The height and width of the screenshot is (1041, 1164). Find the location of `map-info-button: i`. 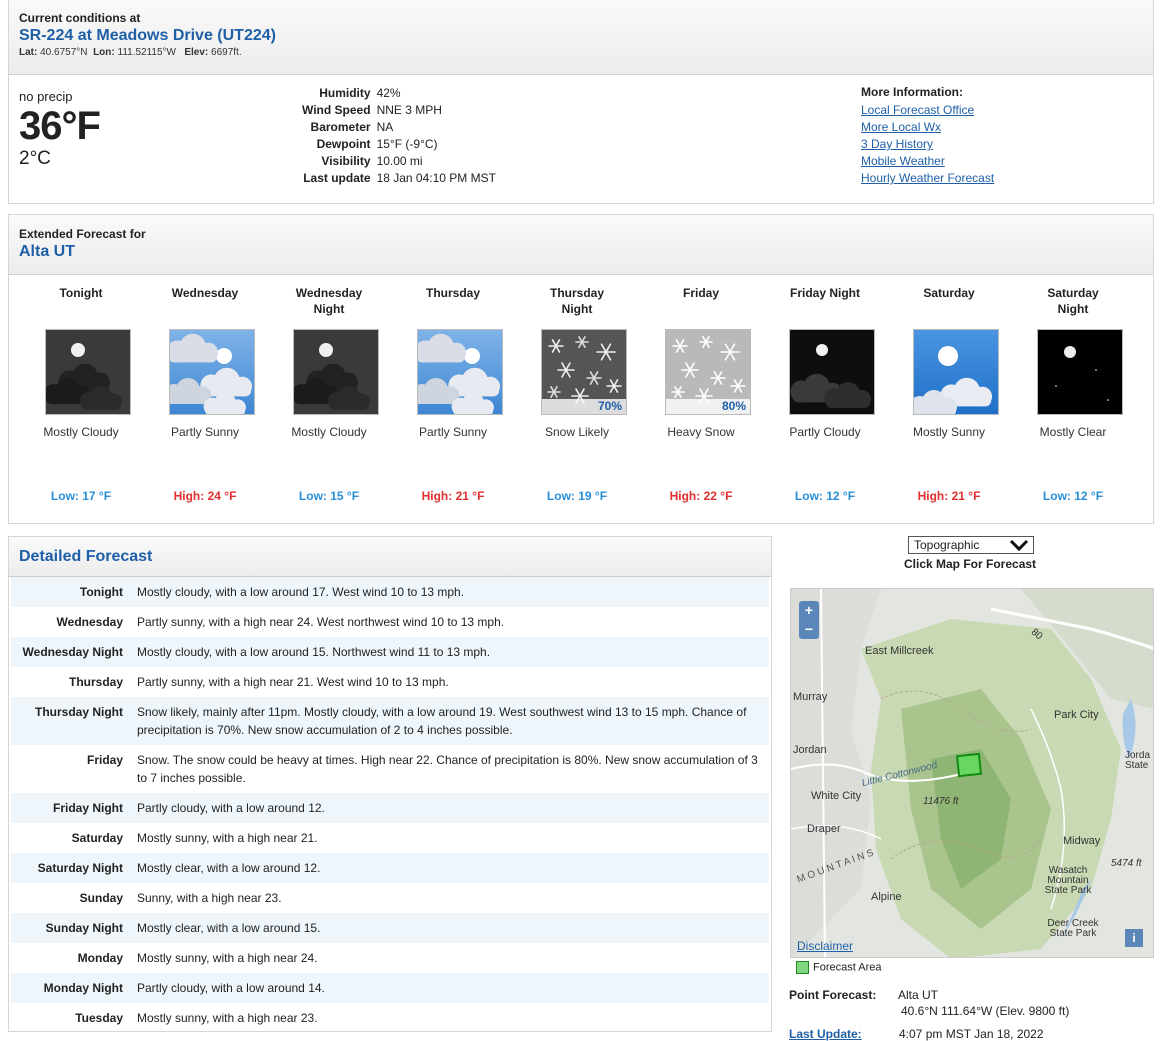

map-info-button: i is located at coordinates (1134, 938).